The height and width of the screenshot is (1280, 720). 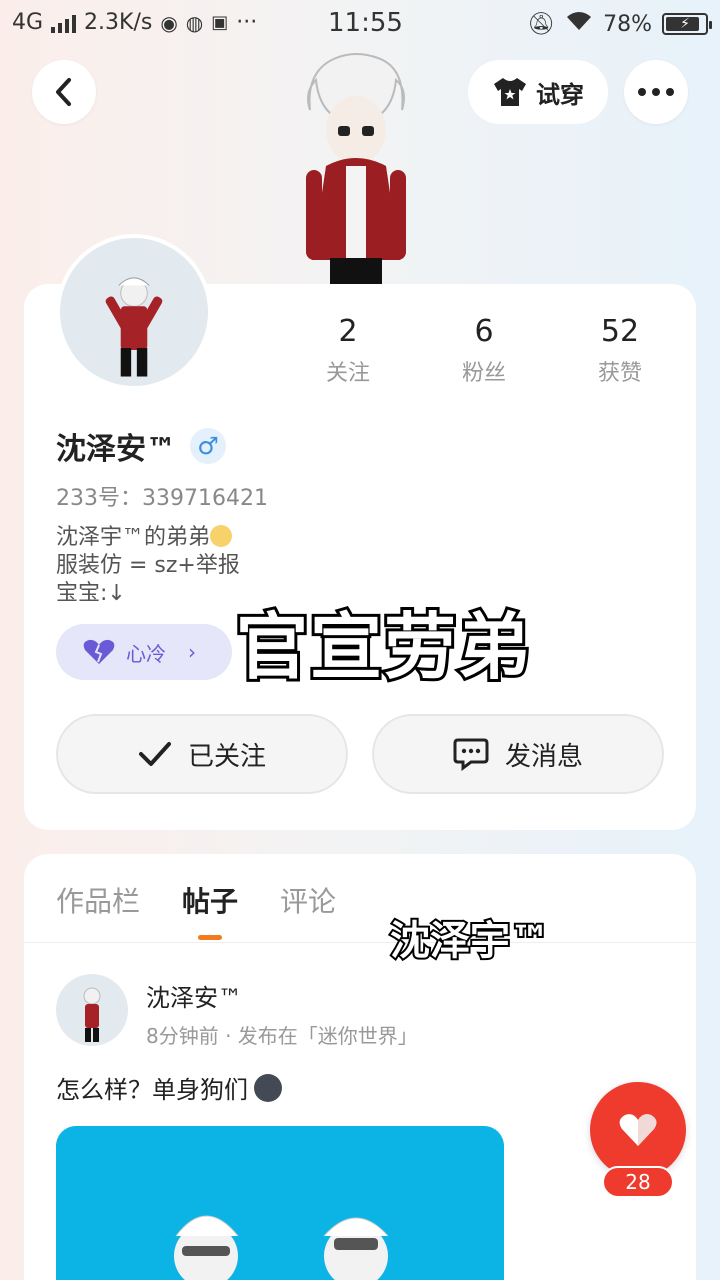 I want to click on more-horizontal-icon, so click(x=656, y=92).